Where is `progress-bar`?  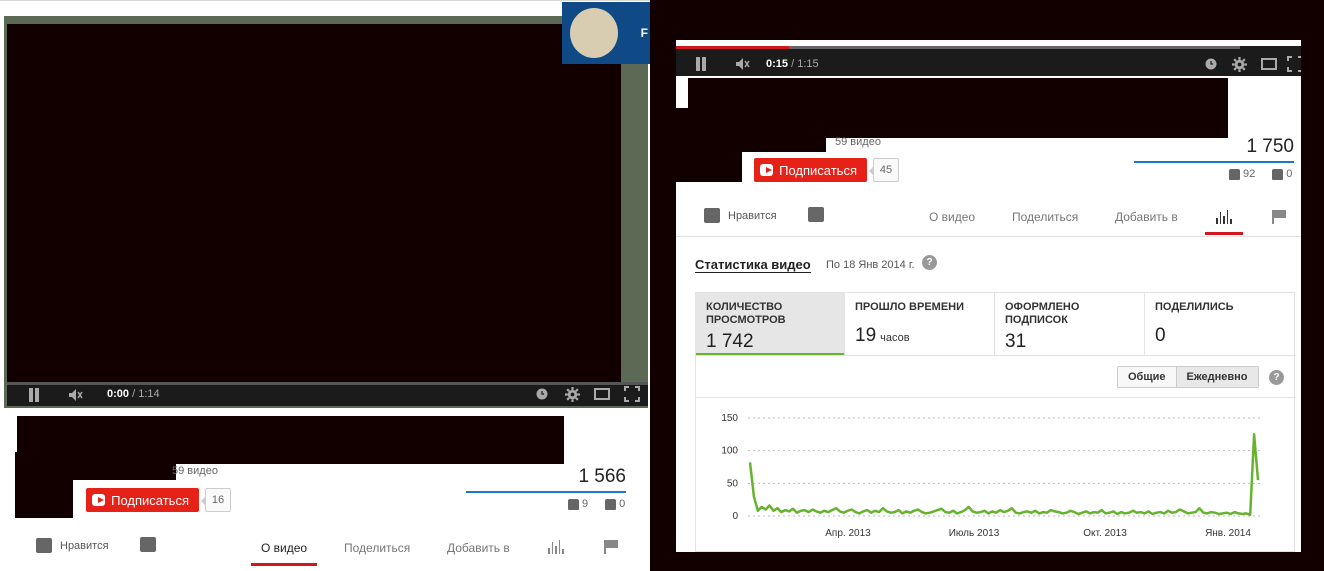
progress-bar is located at coordinates (327, 383).